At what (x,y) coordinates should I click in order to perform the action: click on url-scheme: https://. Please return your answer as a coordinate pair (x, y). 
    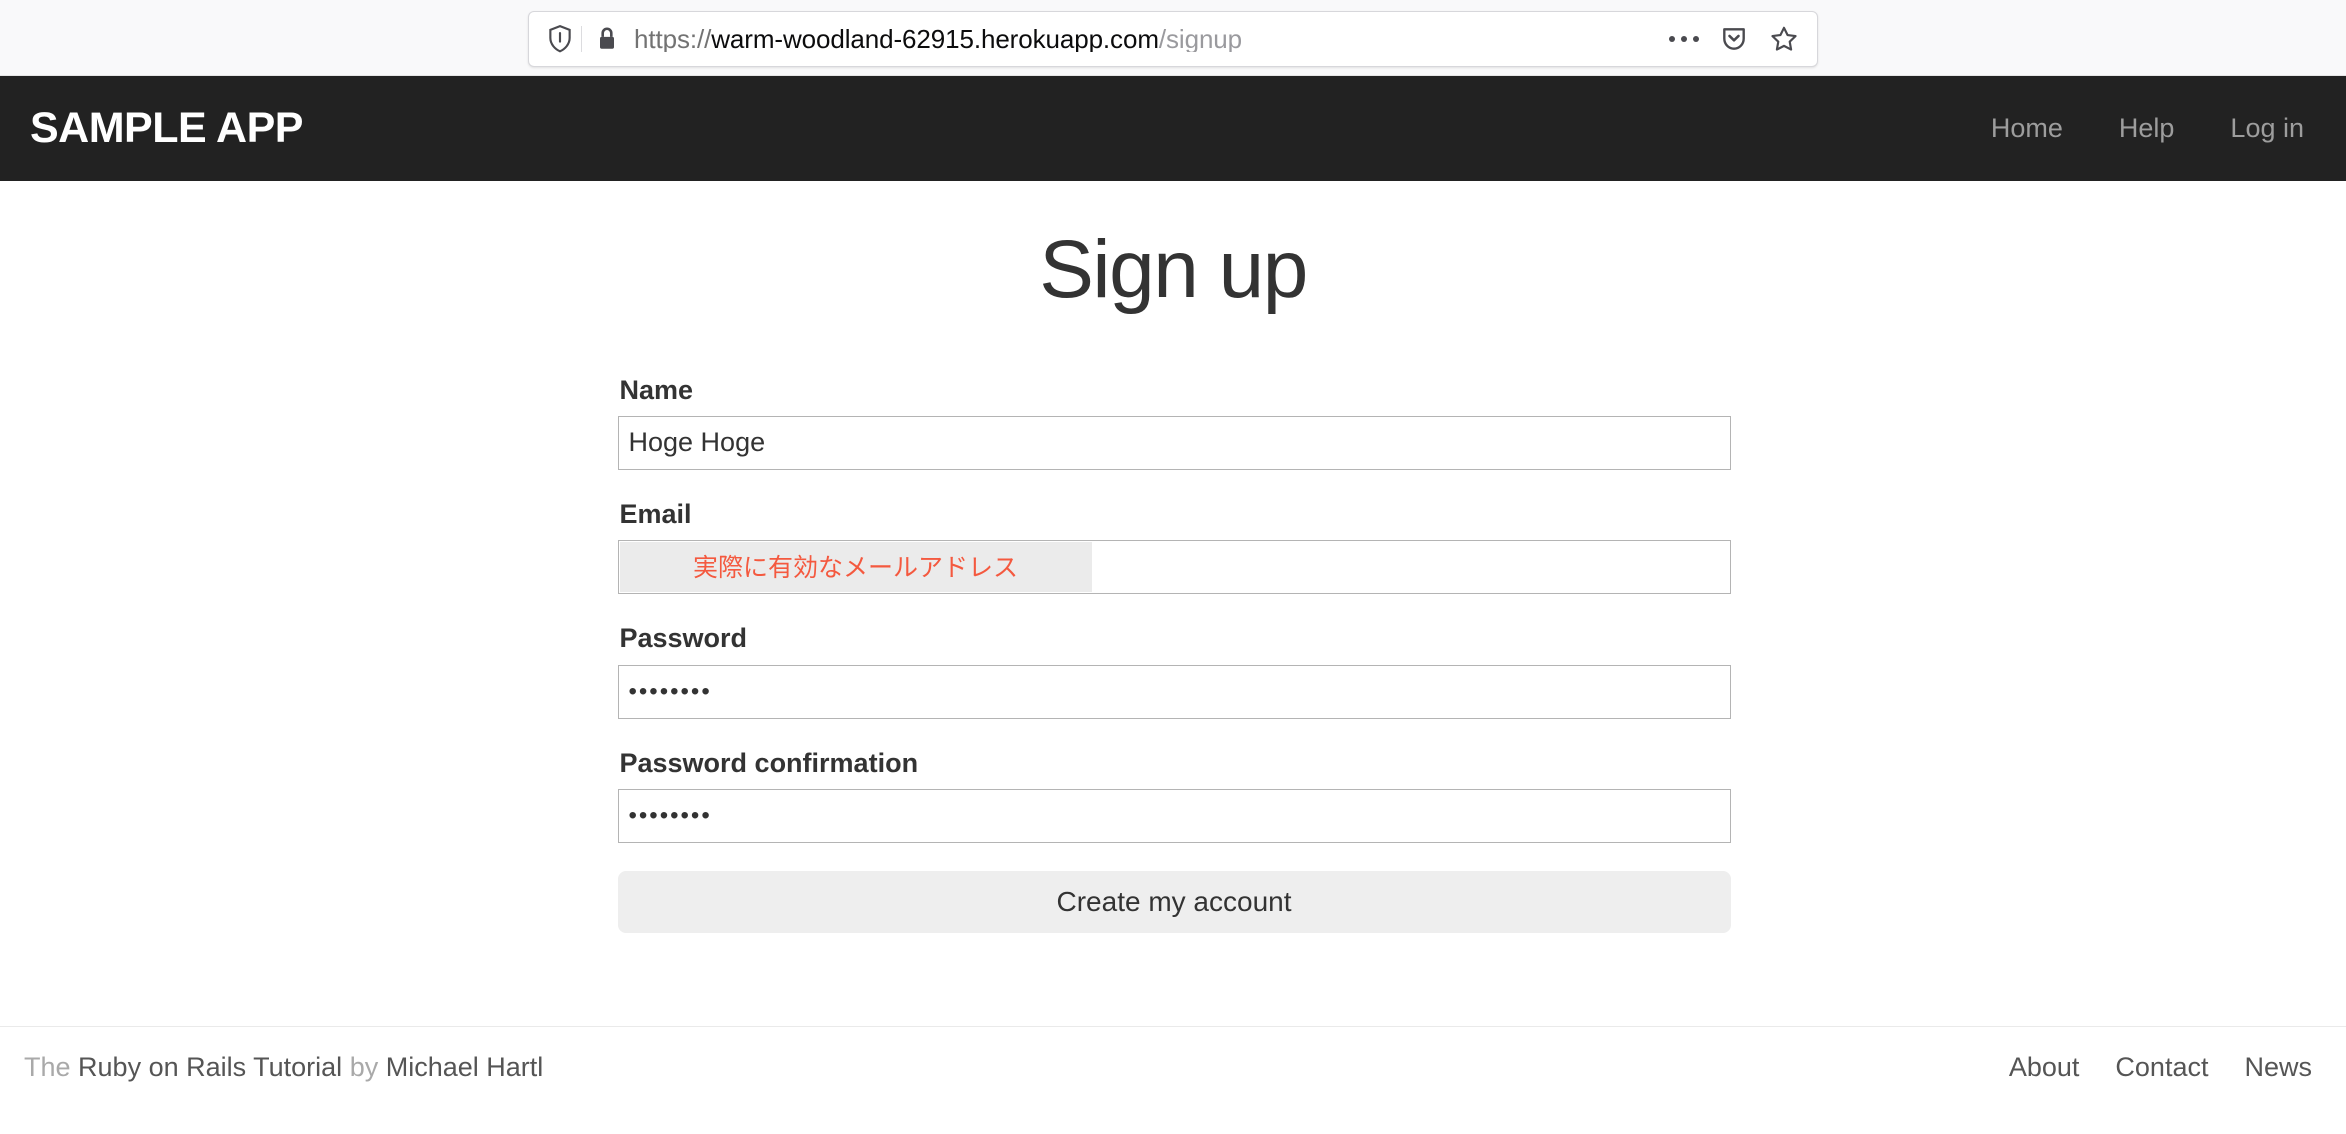
    Looking at the image, I should click on (673, 38).